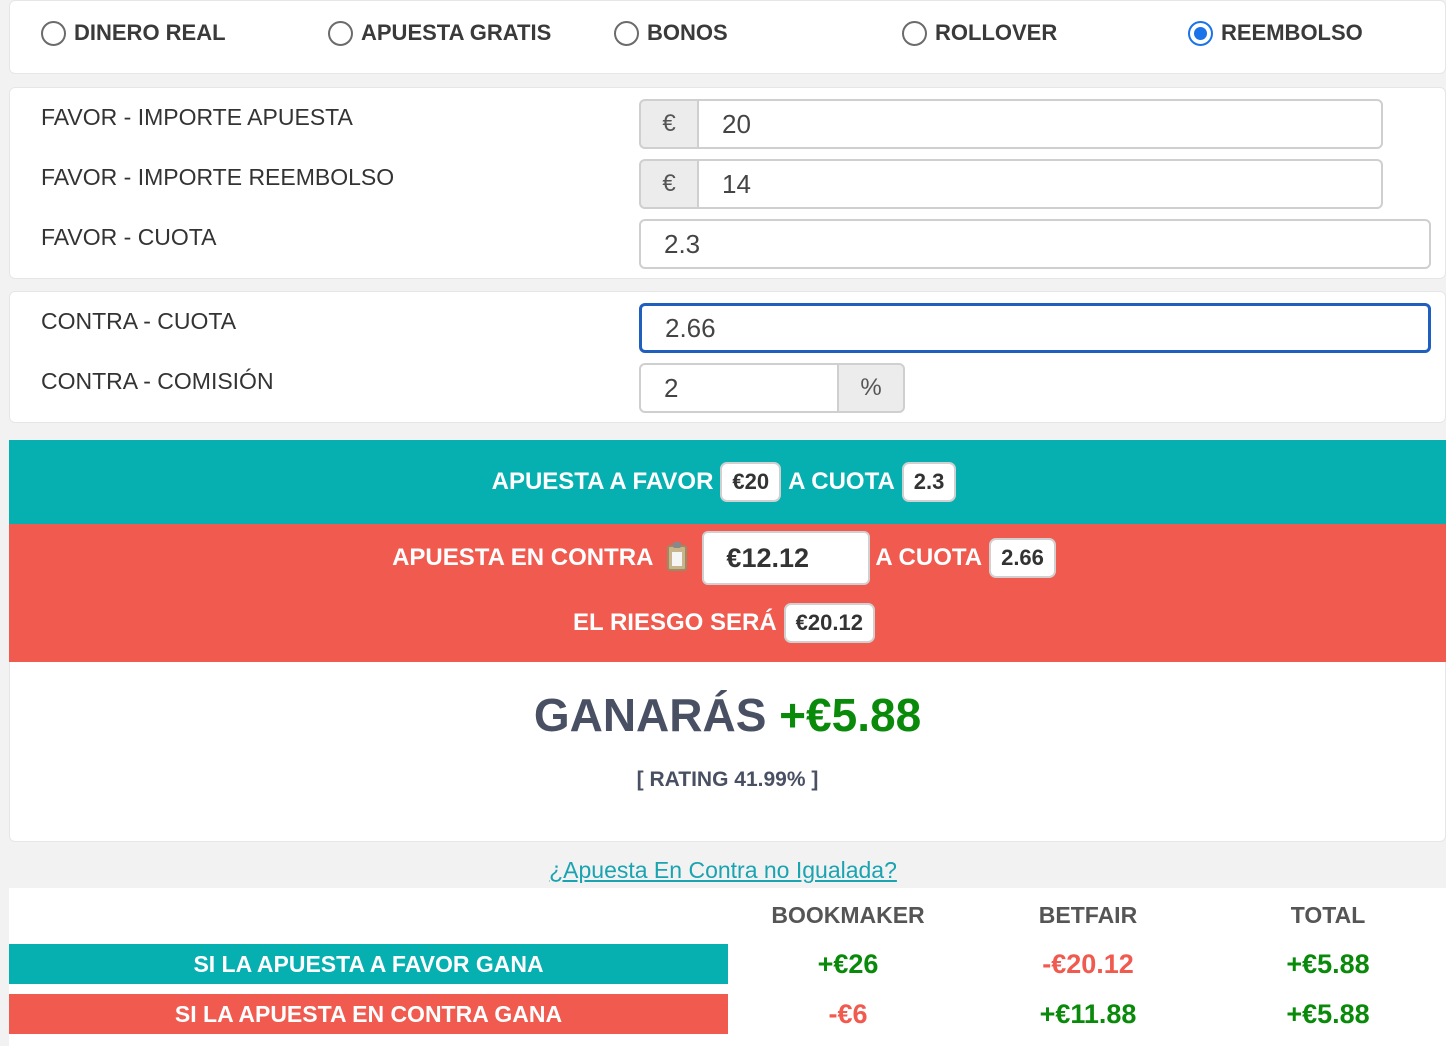 The image size is (1446, 1046). I want to click on rating-text: [ RATING 41.99% ], so click(727, 779).